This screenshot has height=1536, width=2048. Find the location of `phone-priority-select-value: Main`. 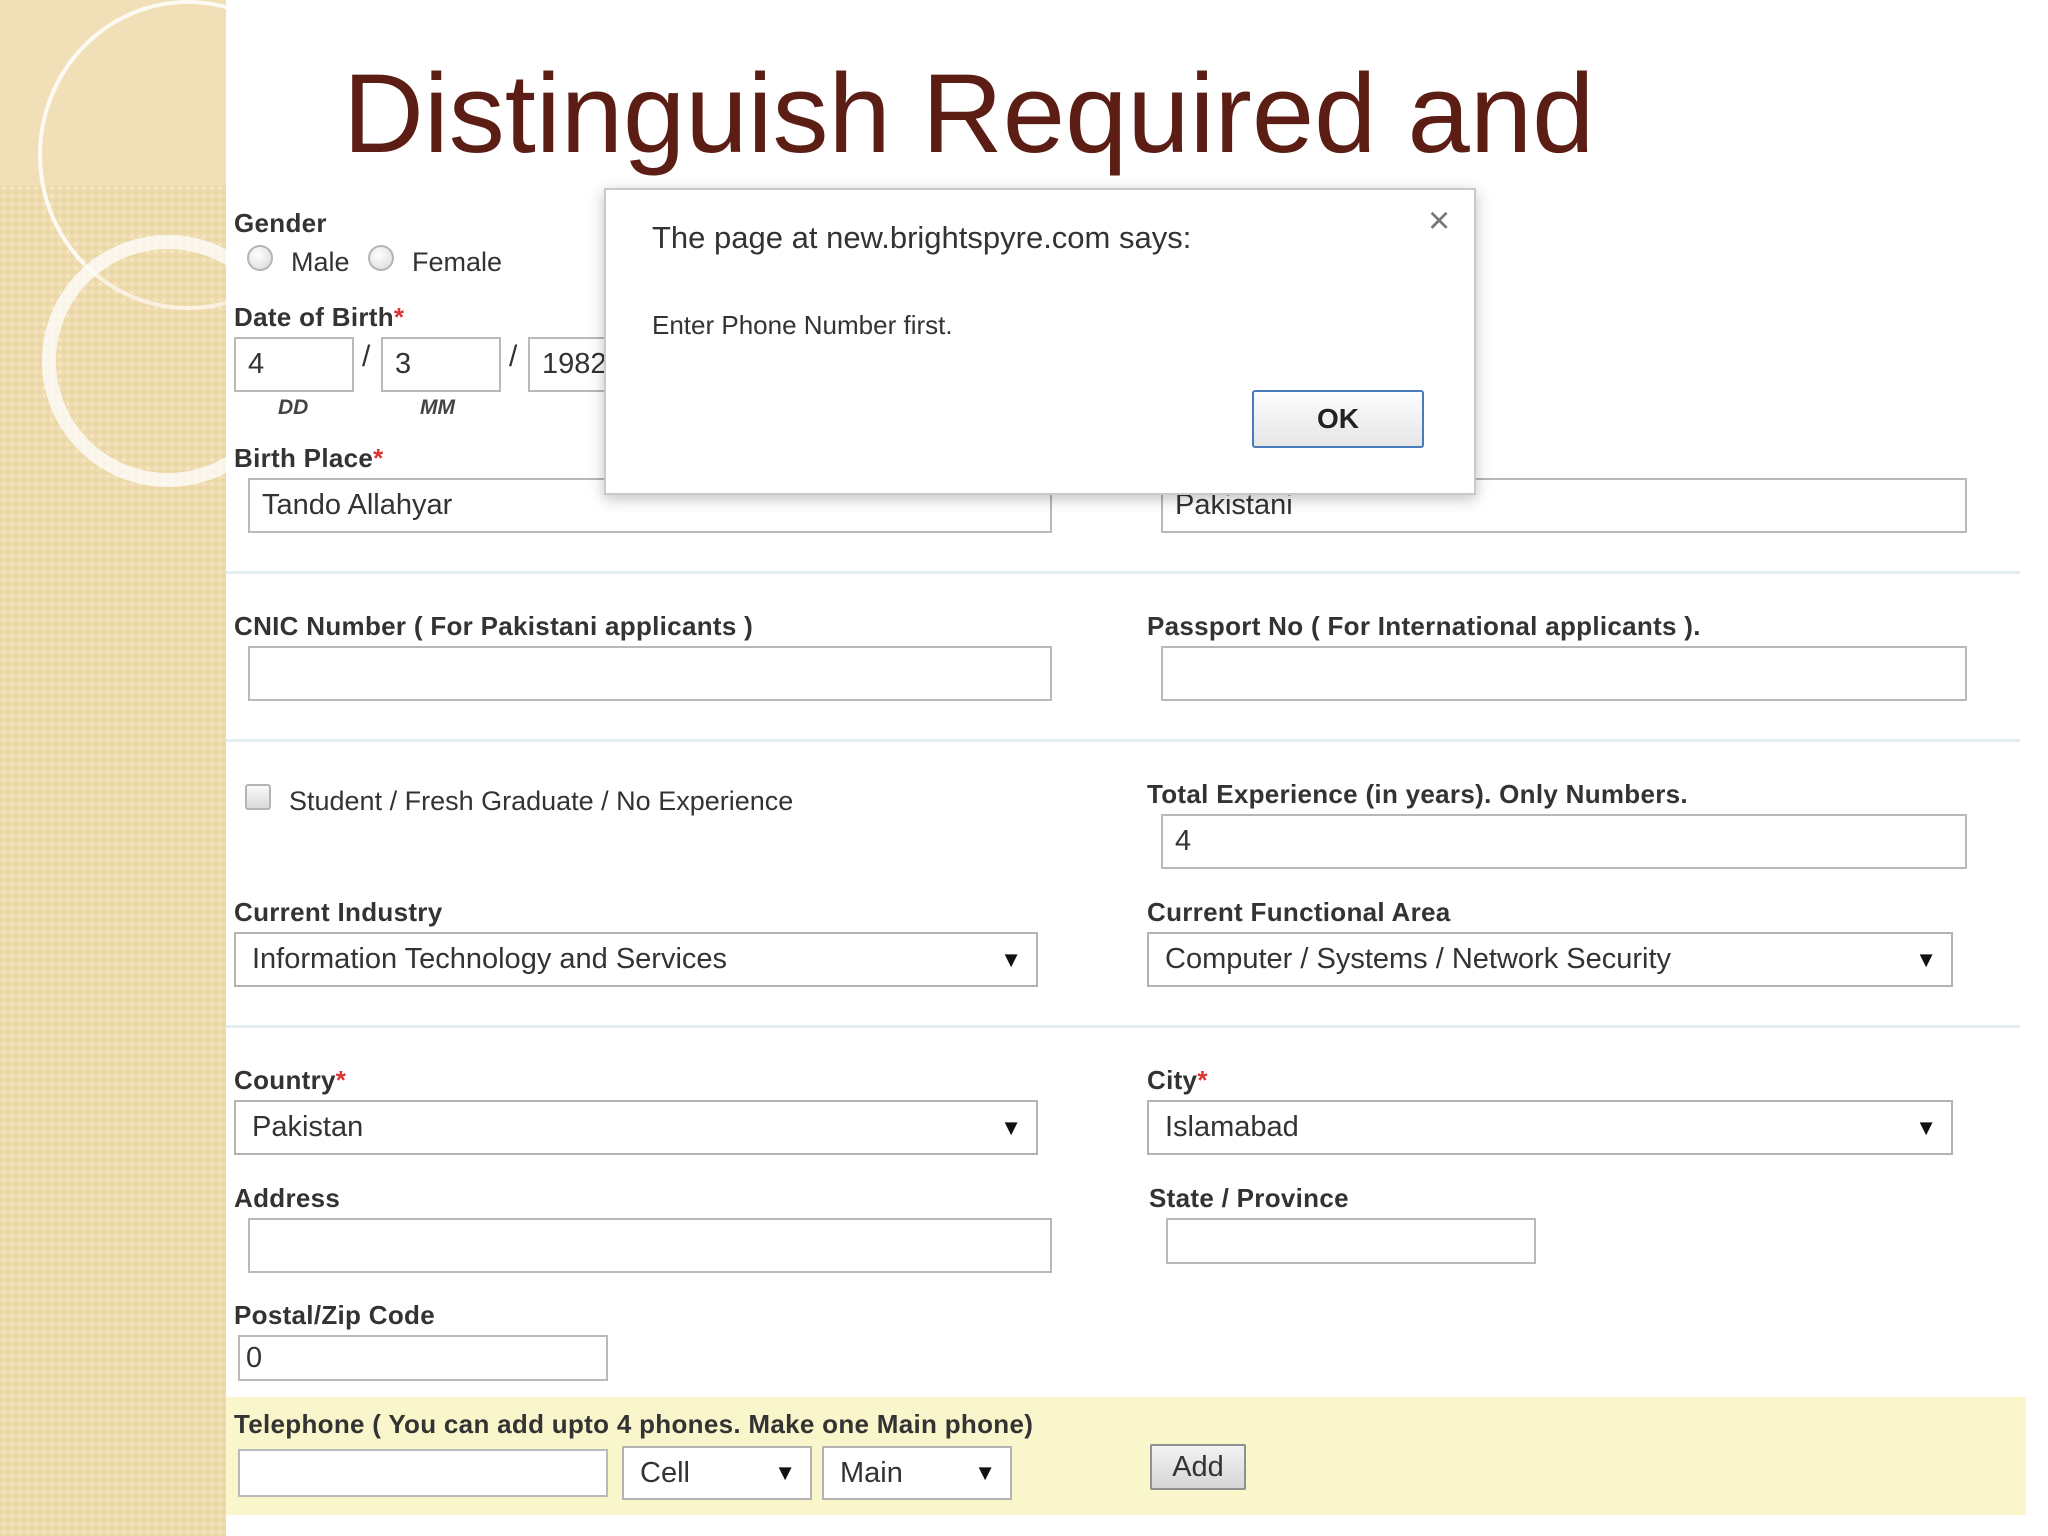

phone-priority-select-value: Main is located at coordinates (871, 1472).